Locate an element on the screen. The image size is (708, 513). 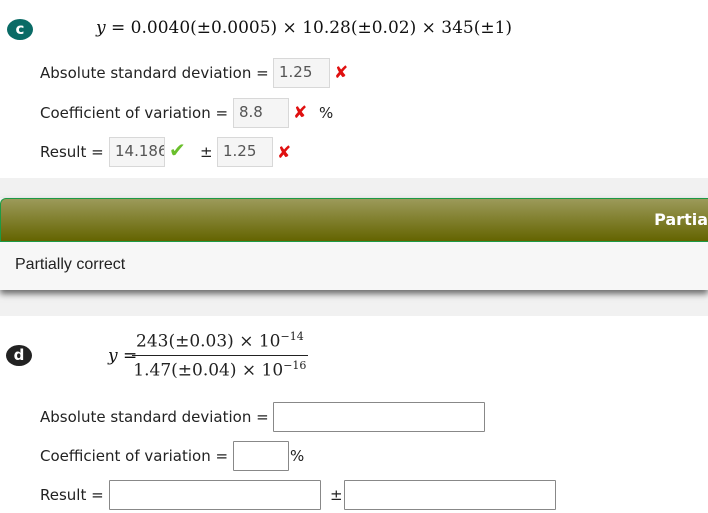
equation-equals: = is located at coordinates (118, 28).